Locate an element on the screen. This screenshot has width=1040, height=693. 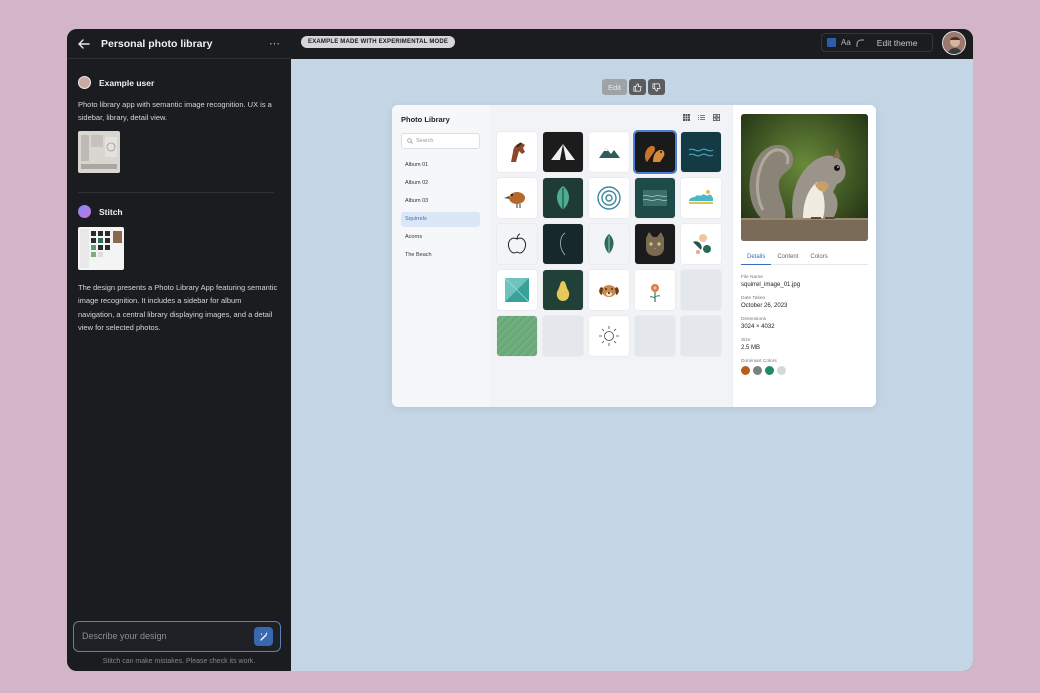
dog-photo-tile is located at coordinates (609, 290).